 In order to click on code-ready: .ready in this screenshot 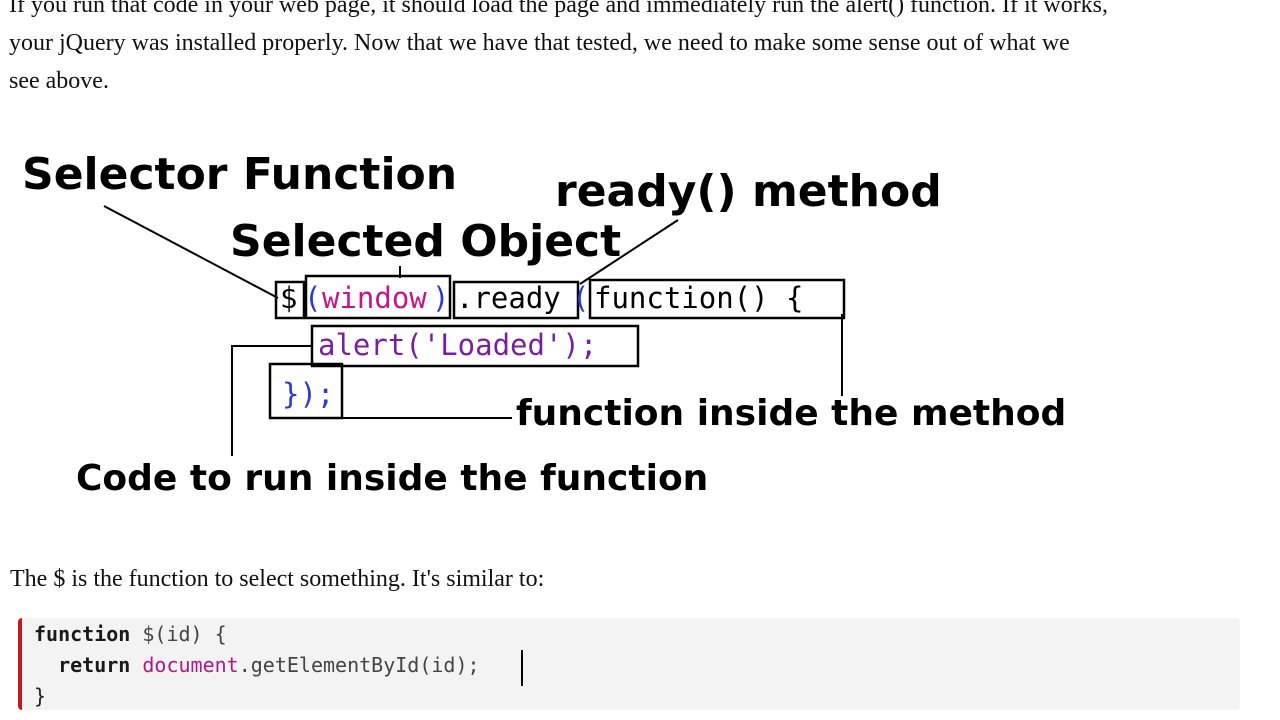, I will do `click(508, 298)`.